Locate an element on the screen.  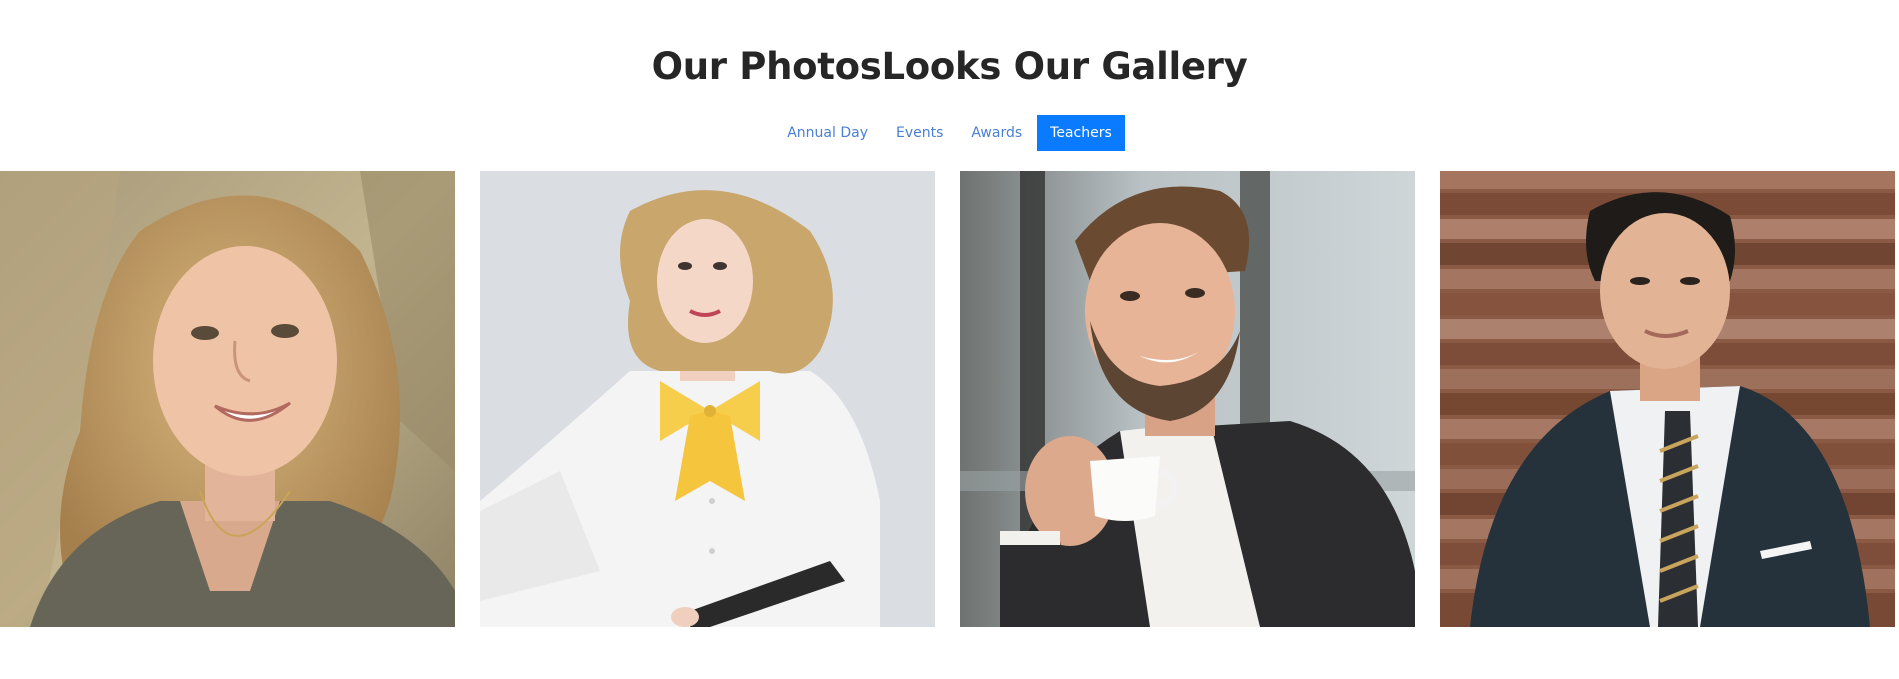
filter-events: Events is located at coordinates (919, 133).